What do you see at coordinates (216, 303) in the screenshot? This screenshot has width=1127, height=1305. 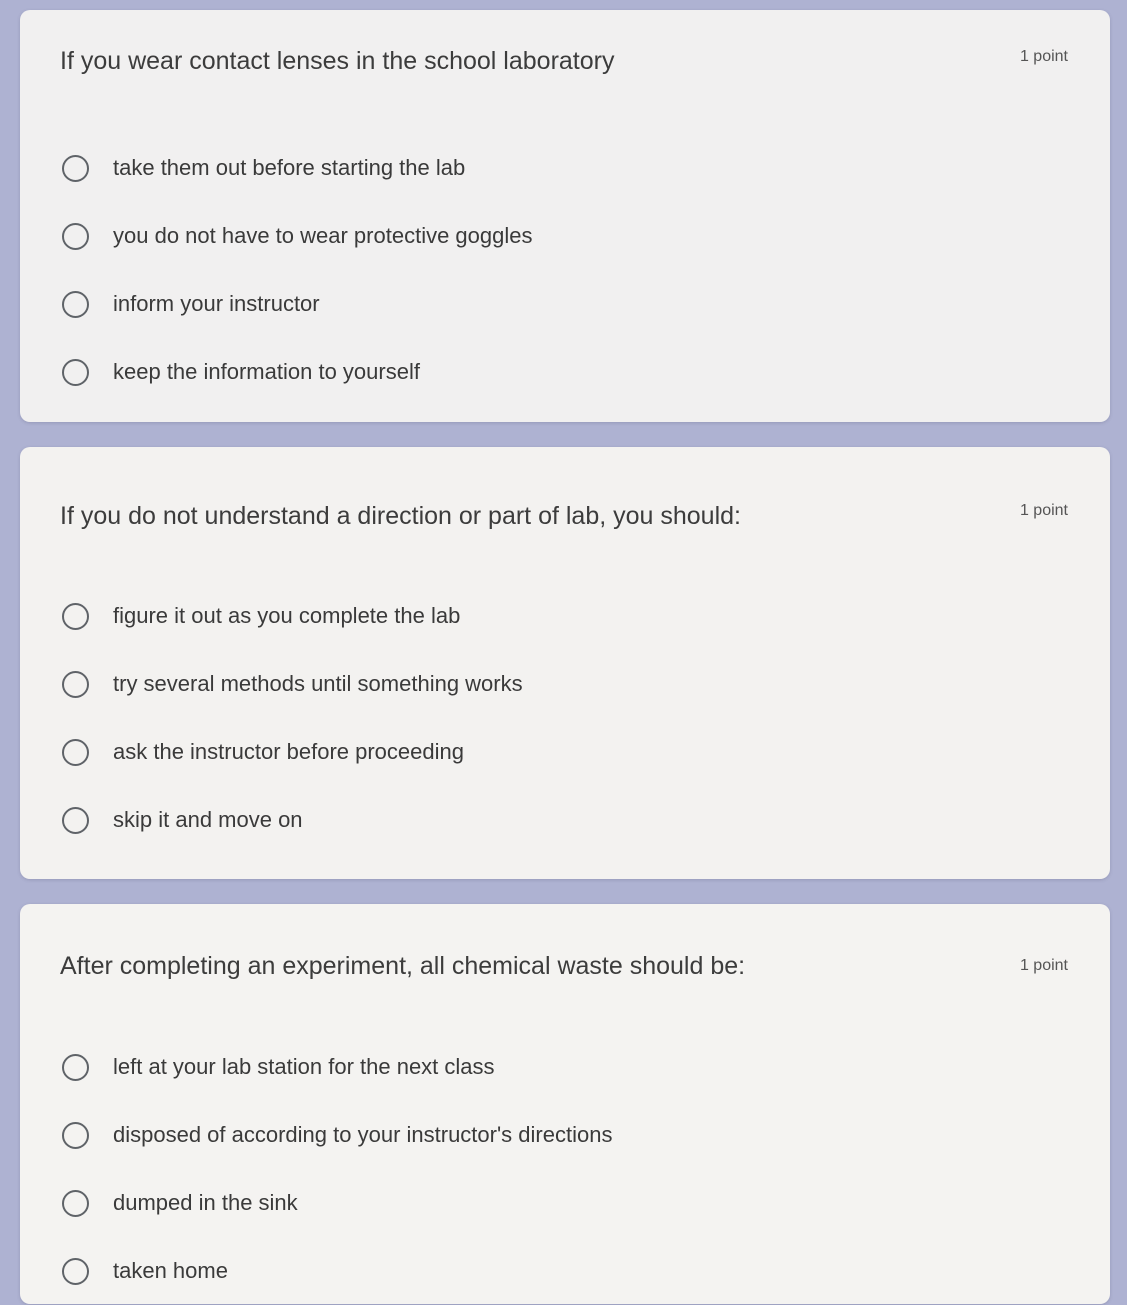 I see `option-label: inform your instructor` at bounding box center [216, 303].